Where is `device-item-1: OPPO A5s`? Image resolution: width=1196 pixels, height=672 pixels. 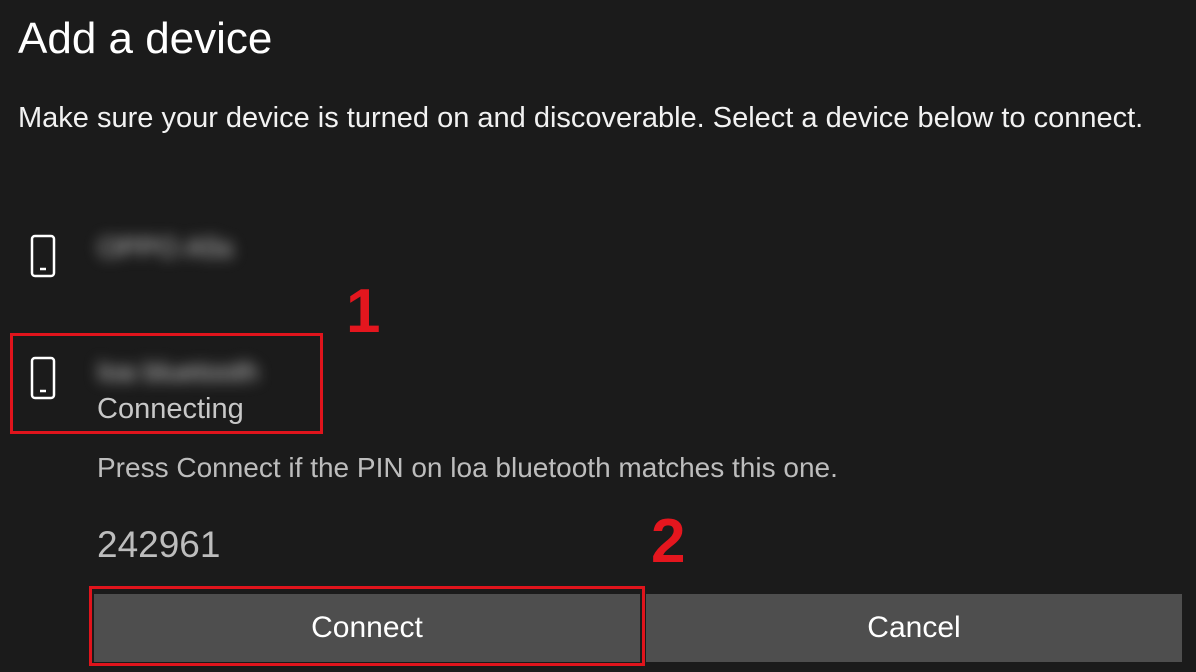 device-item-1: OPPO A5s is located at coordinates (180, 260).